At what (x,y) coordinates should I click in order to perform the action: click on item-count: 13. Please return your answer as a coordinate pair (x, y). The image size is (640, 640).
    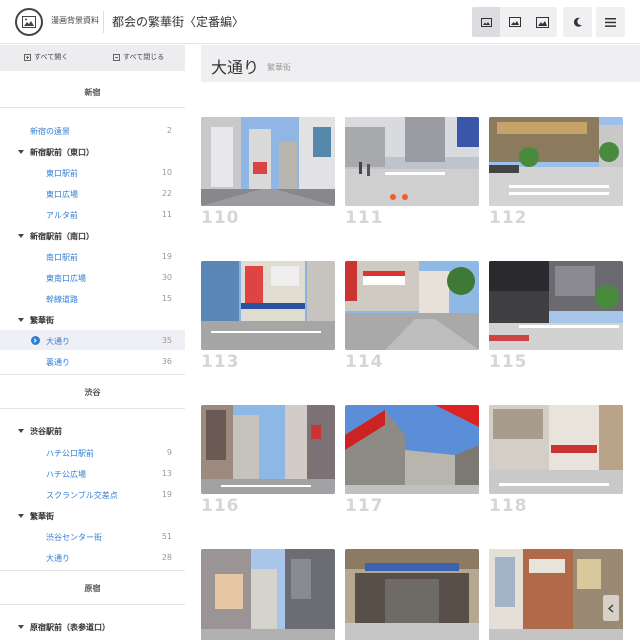
    Looking at the image, I should click on (166, 473).